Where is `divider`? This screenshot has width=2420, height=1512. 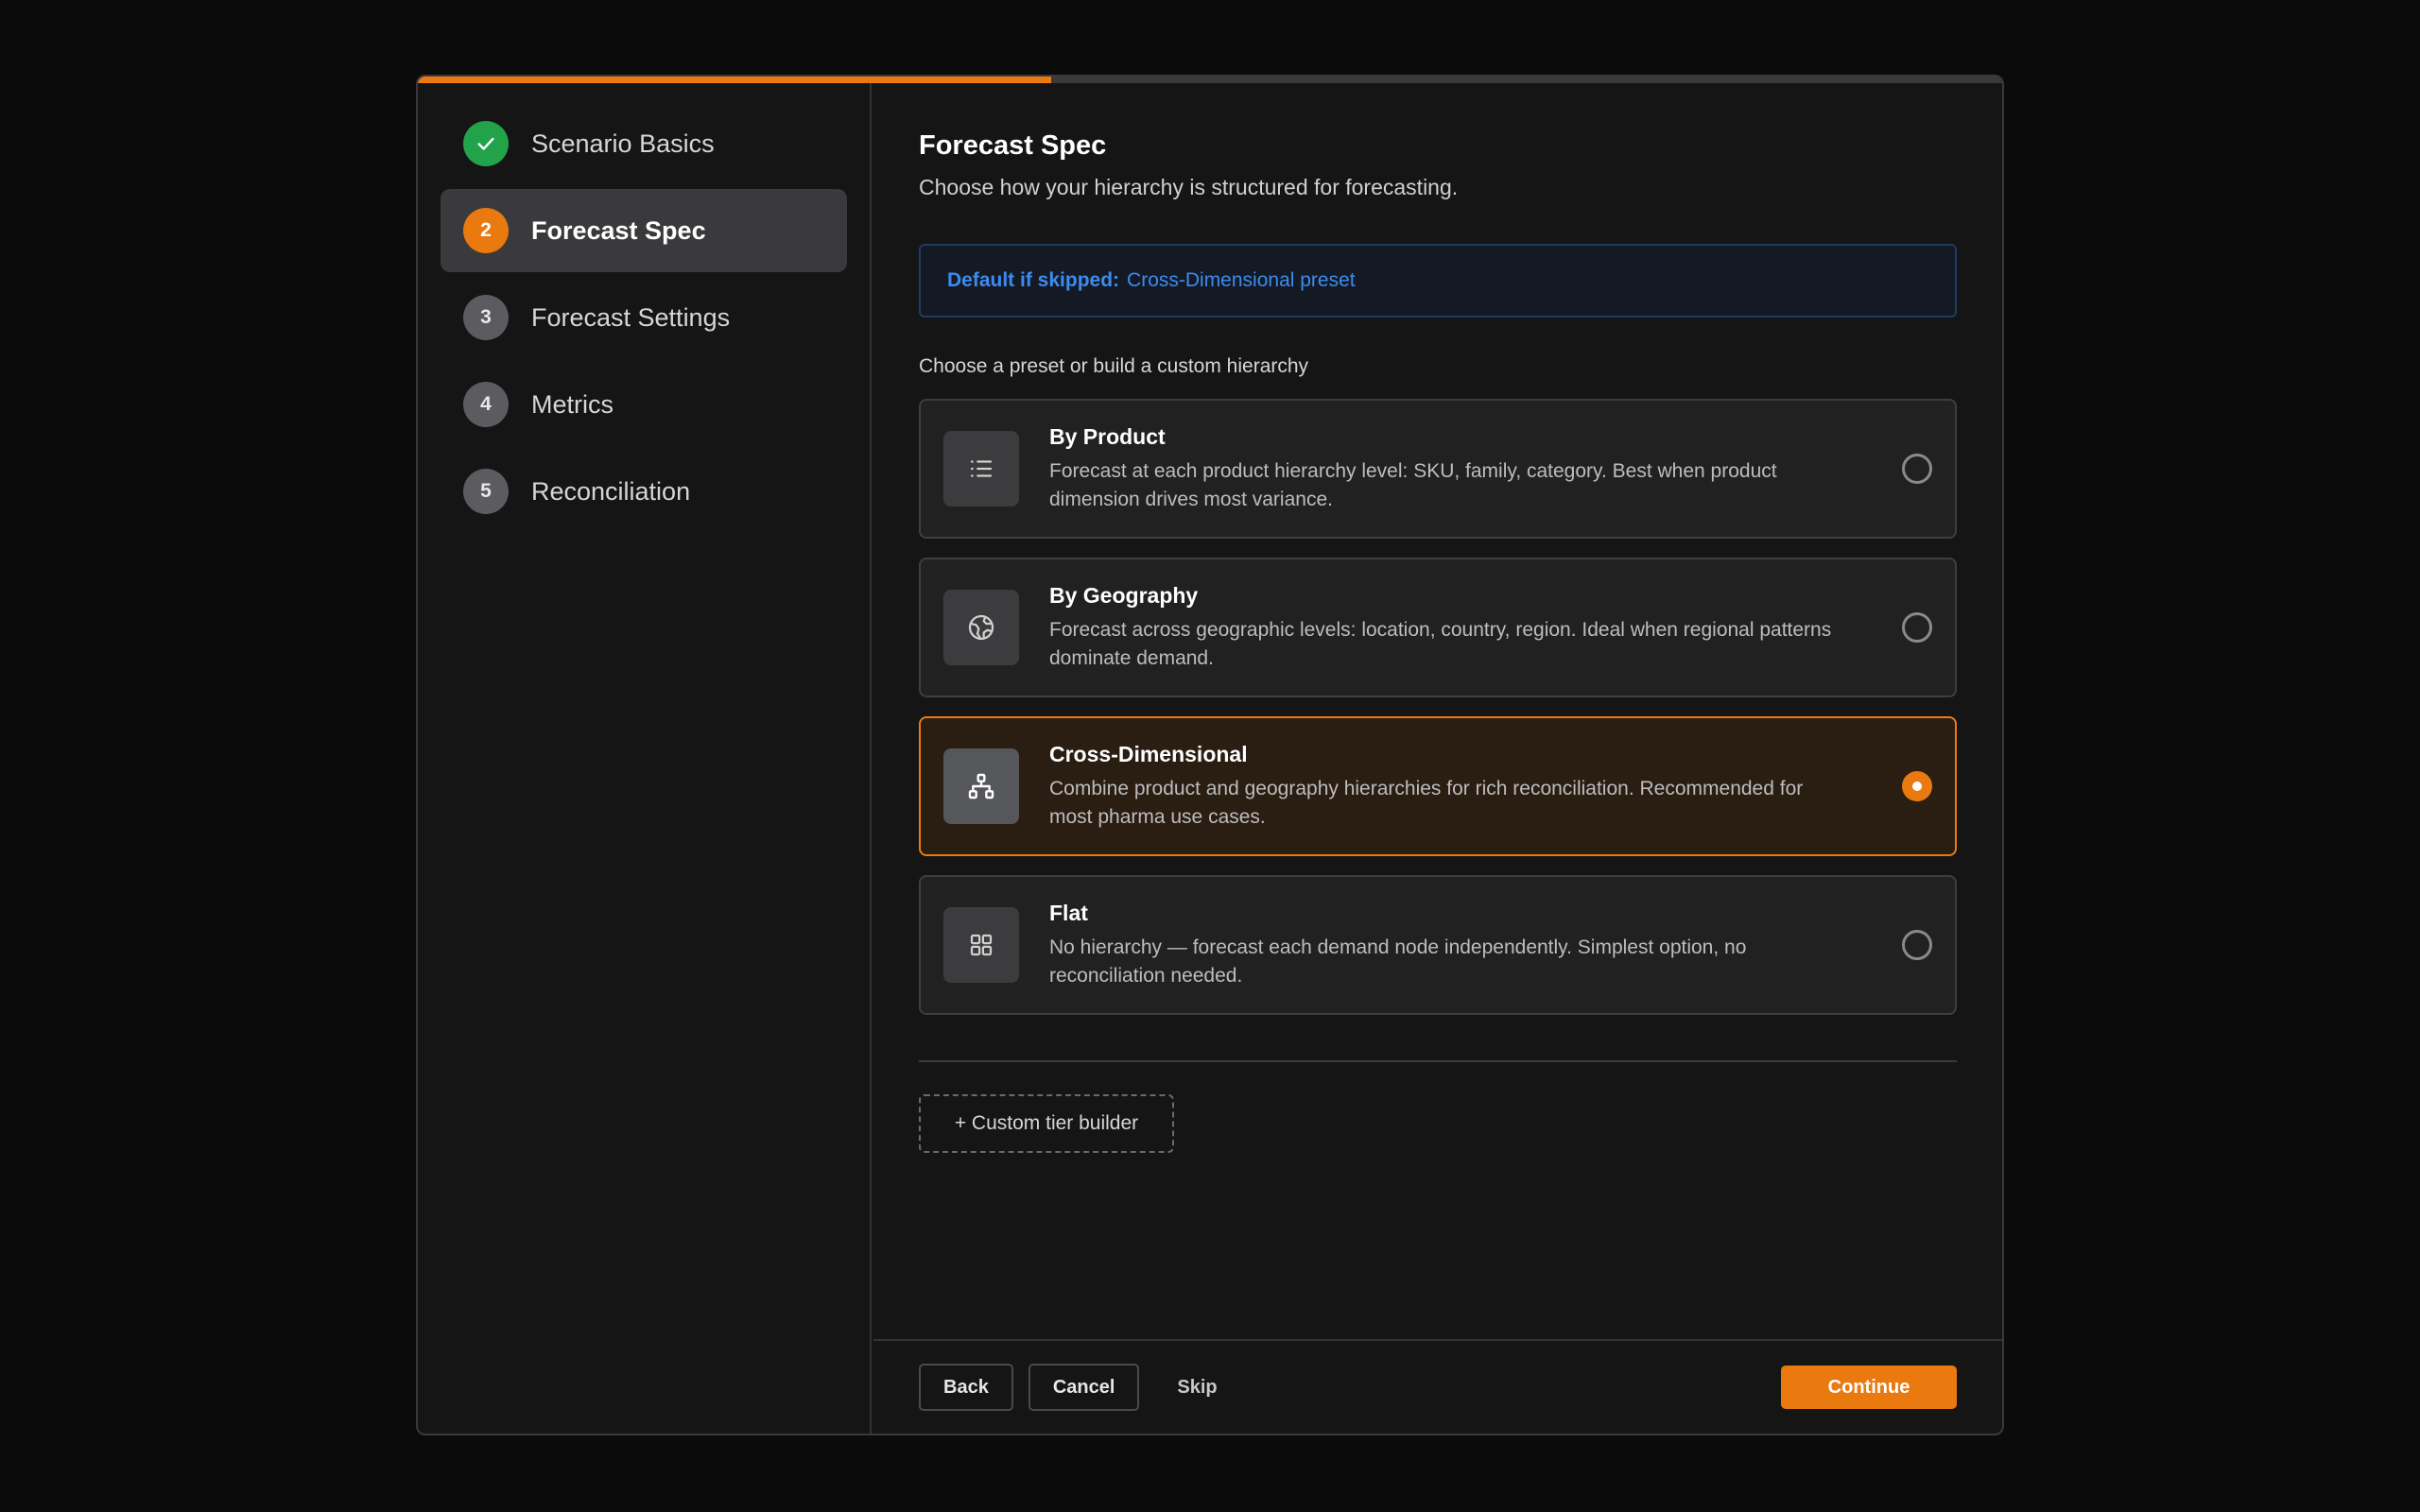 divider is located at coordinates (1438, 1061).